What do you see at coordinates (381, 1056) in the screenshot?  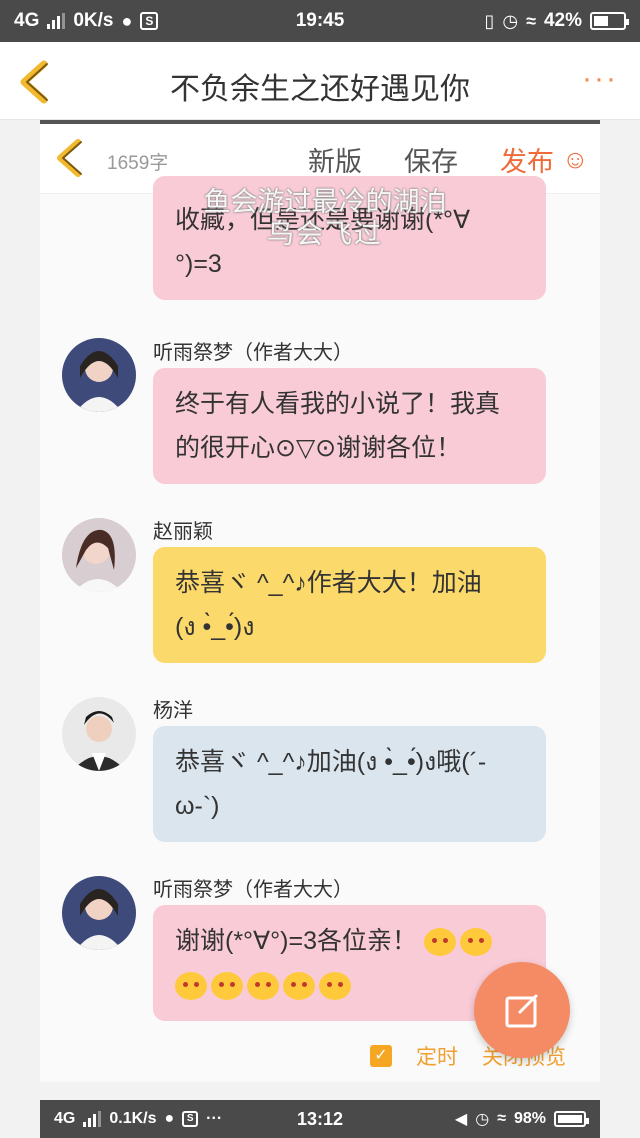 I see `timed-checkbox: ✓` at bounding box center [381, 1056].